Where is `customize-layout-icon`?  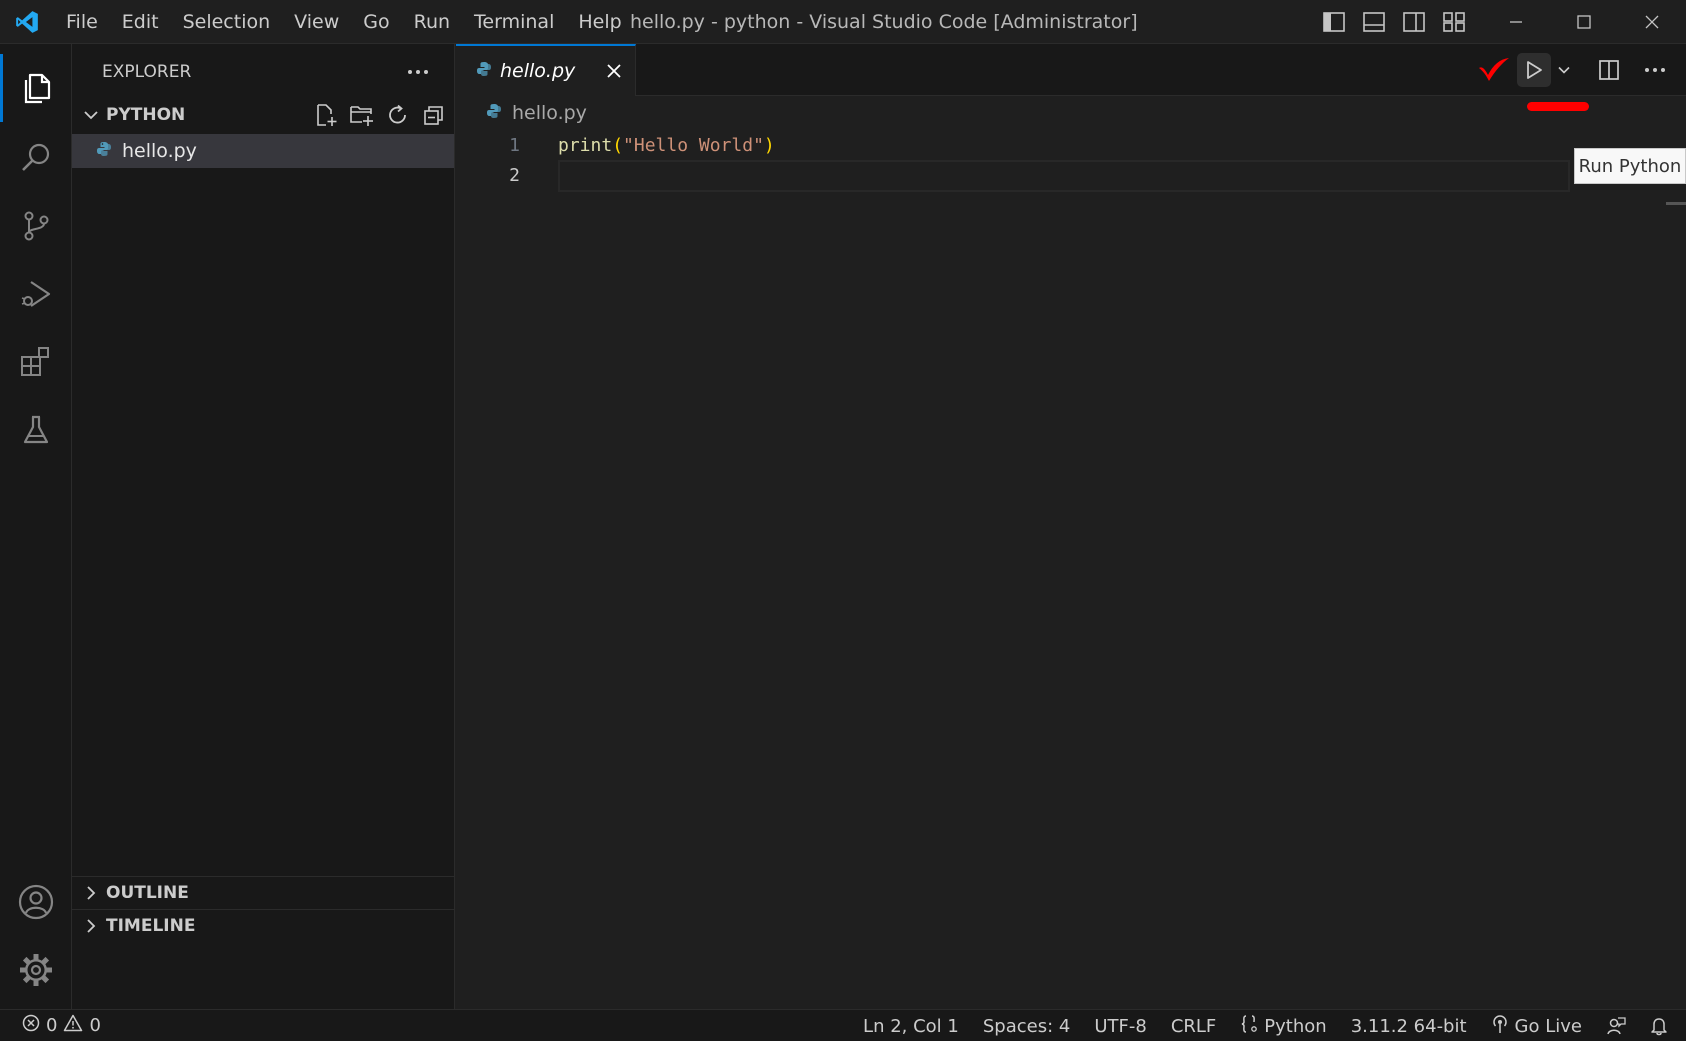 customize-layout-icon is located at coordinates (1454, 22).